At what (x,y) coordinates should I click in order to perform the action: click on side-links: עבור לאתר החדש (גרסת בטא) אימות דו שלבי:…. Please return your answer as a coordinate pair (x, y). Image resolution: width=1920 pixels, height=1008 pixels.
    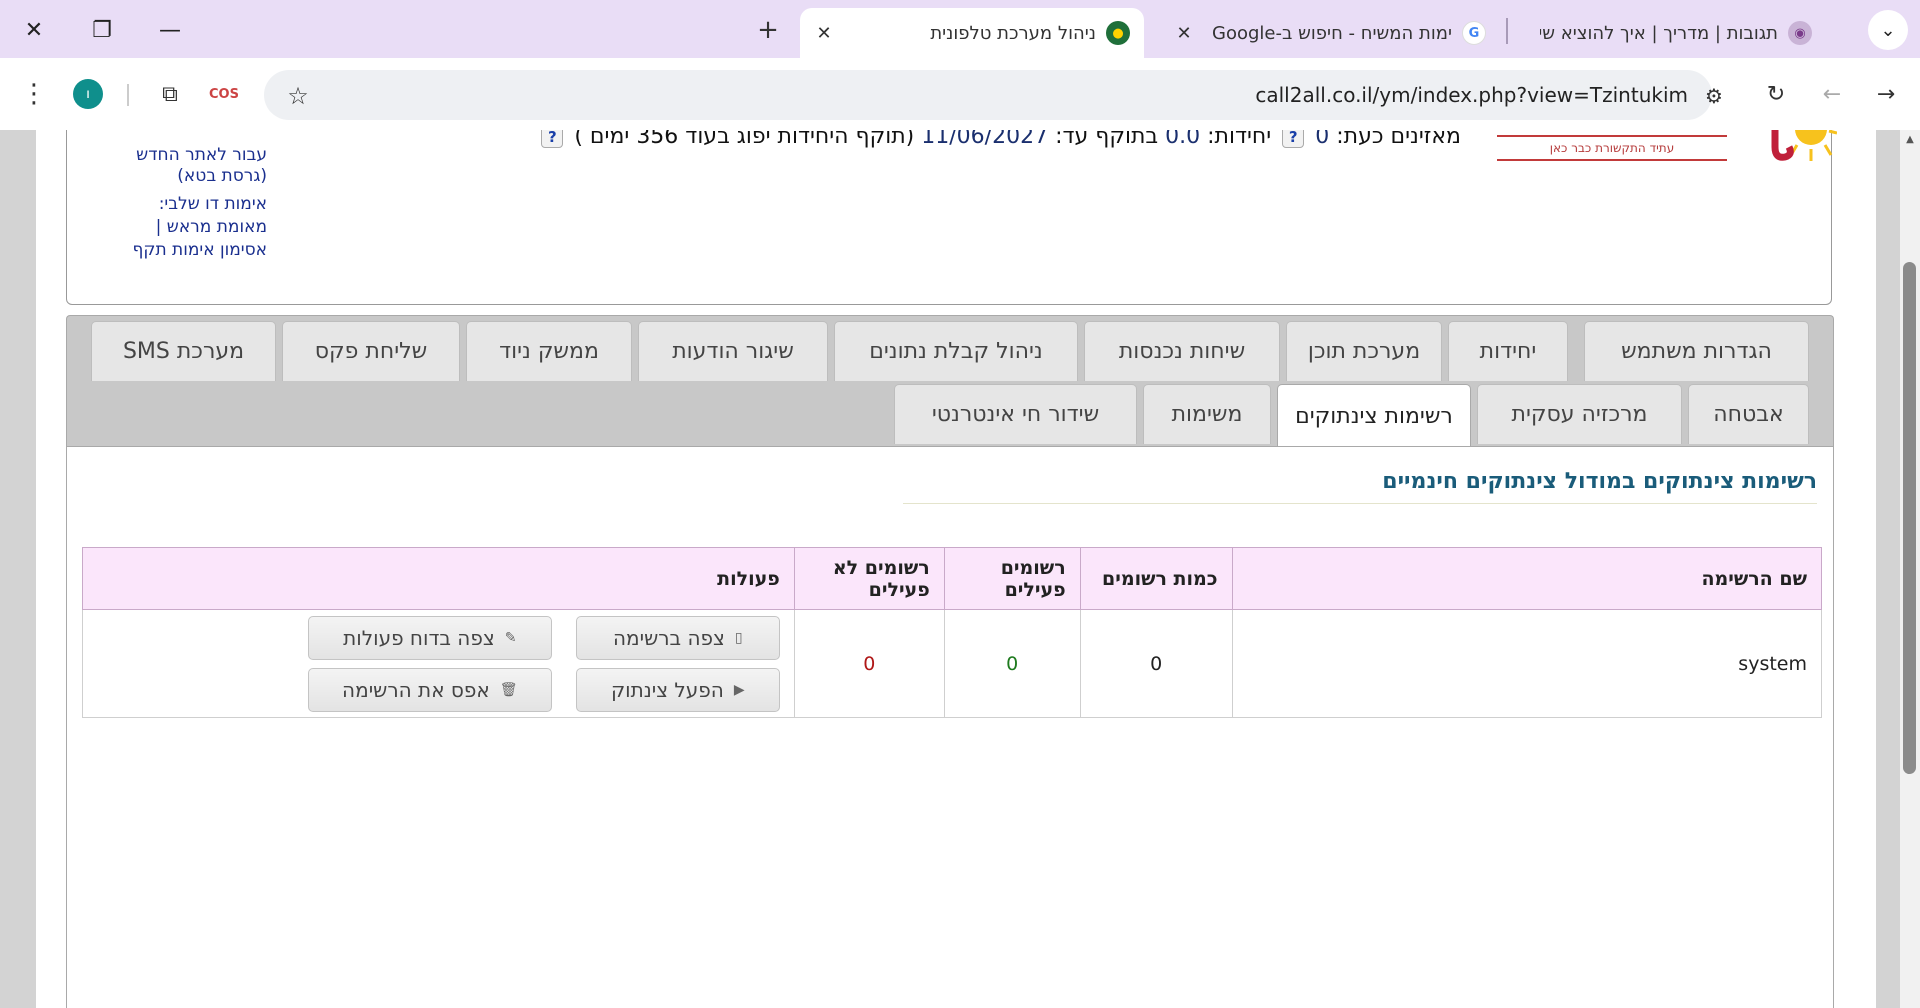
    Looking at the image, I should click on (182, 203).